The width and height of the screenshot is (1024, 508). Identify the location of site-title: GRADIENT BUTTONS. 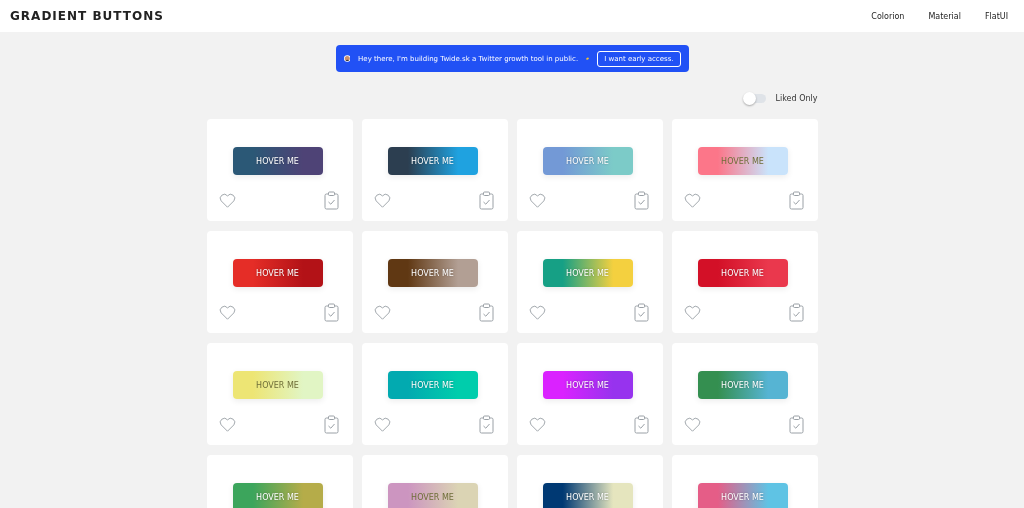
(87, 16).